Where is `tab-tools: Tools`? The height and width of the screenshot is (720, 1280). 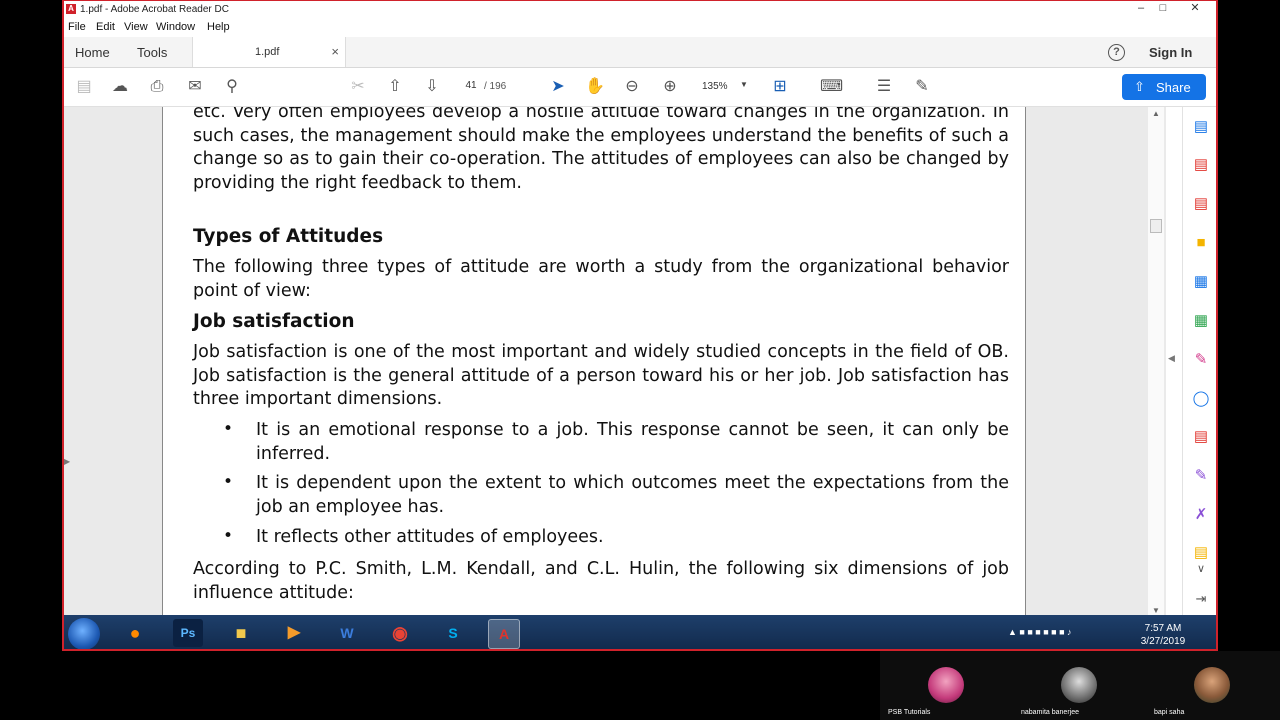 tab-tools: Tools is located at coordinates (152, 52).